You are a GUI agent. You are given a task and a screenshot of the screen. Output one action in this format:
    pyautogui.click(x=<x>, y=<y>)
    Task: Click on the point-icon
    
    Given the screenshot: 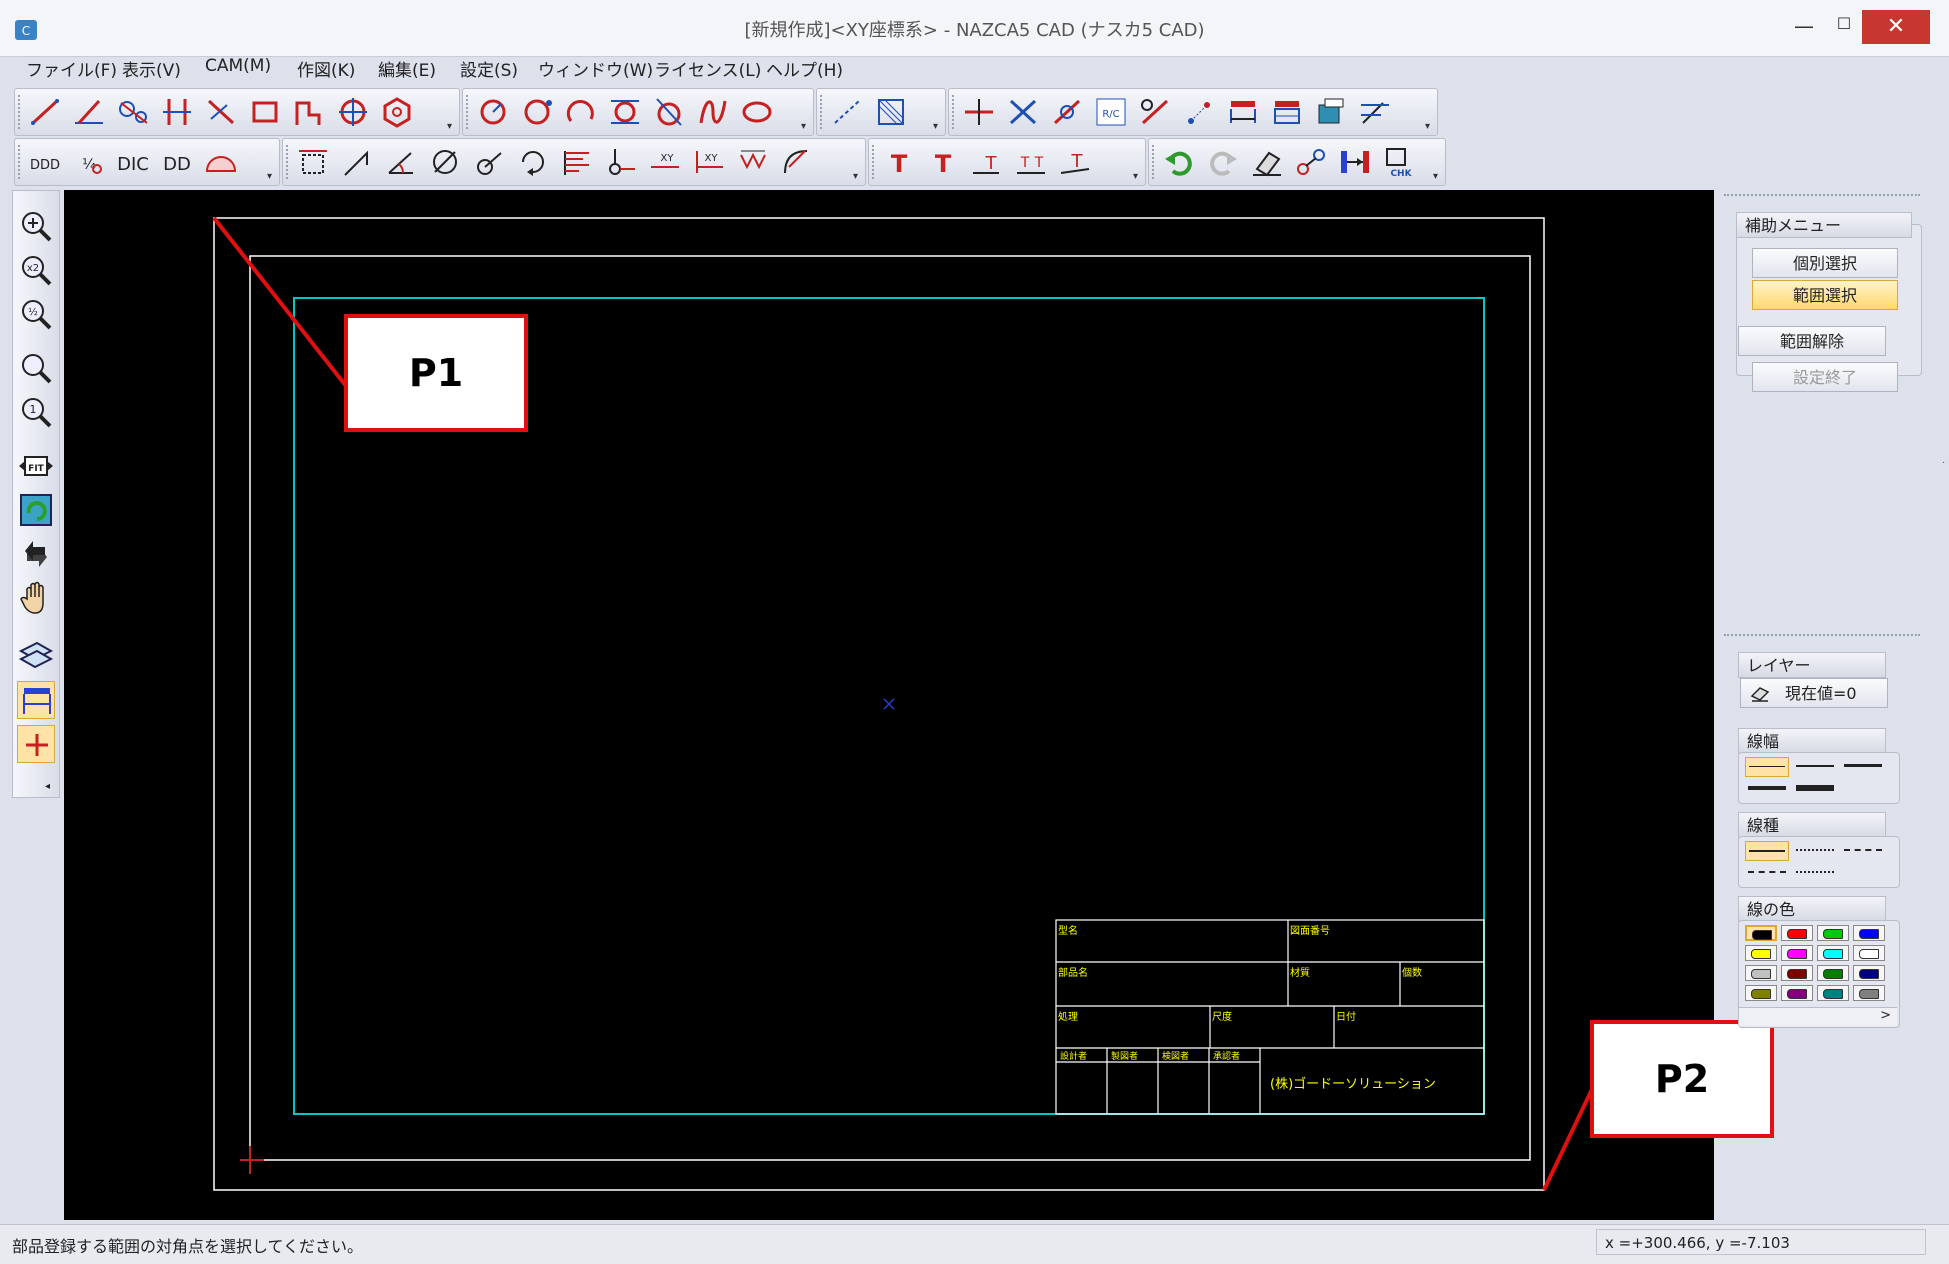 What is the action you would take?
    pyautogui.click(x=1199, y=112)
    